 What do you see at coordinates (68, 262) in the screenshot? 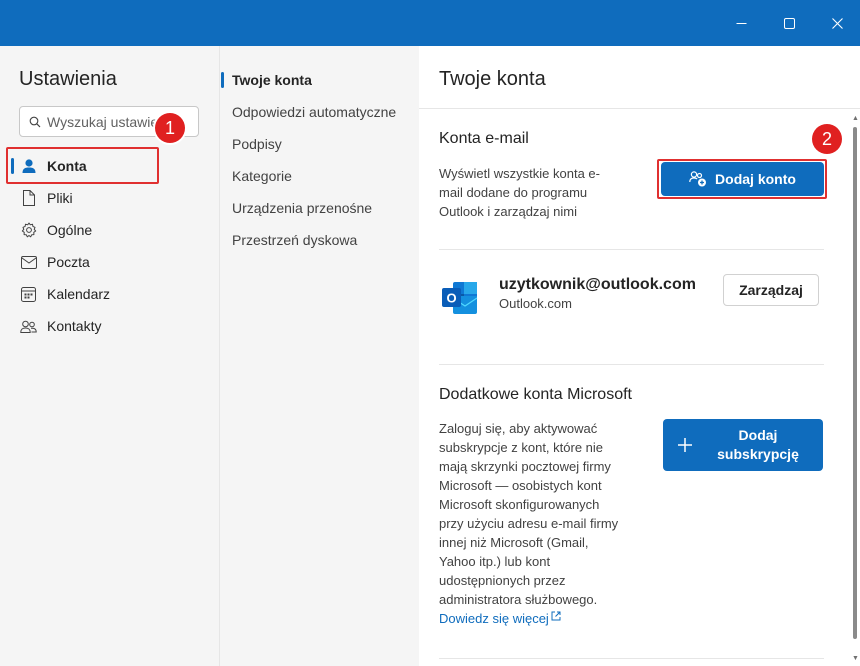
I see `sidebar-item-label: Poczta` at bounding box center [68, 262].